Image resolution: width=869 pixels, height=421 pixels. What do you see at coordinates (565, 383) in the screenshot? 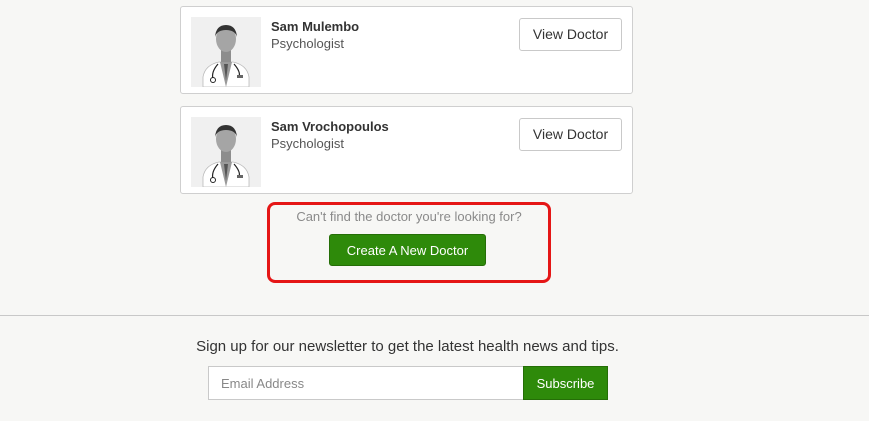
I see `subscribe-button: Subscribe` at bounding box center [565, 383].